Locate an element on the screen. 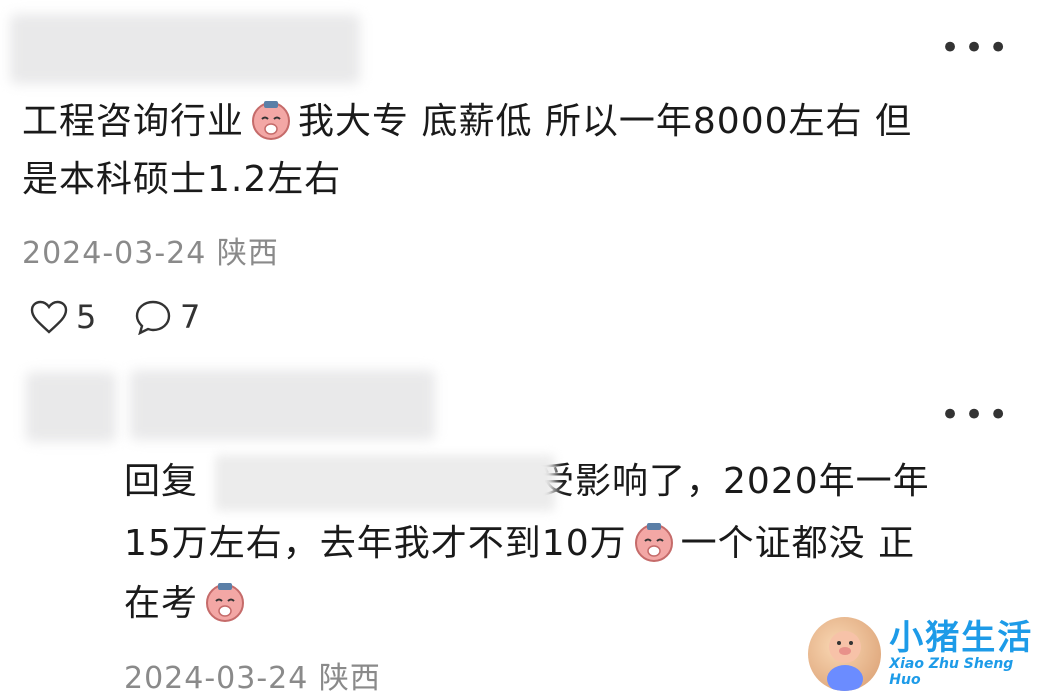 The height and width of the screenshot is (697, 1048). reply-text-line2: 15万左右，去年我才不到10万 一个证都没 正 is located at coordinates (519, 544).